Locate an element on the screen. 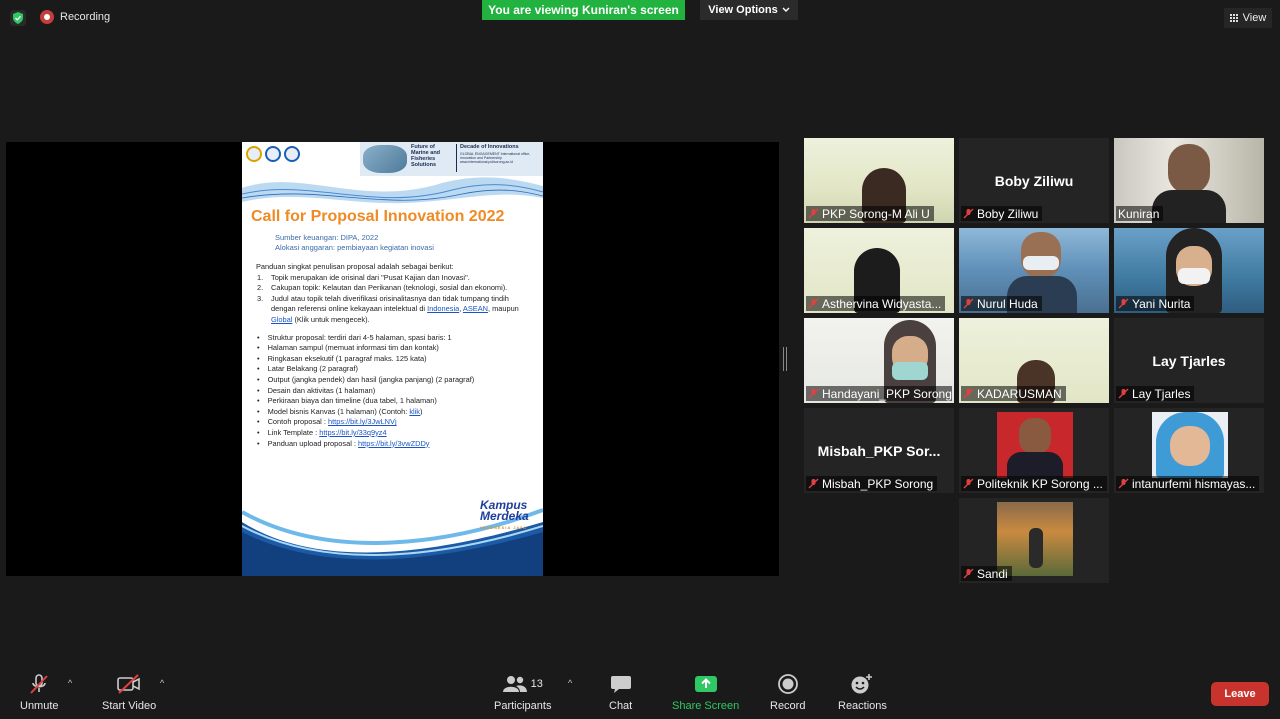 This screenshot has height=719, width=1280. participant-name-label: PKP Sorong-M Ali U is located at coordinates (870, 213).